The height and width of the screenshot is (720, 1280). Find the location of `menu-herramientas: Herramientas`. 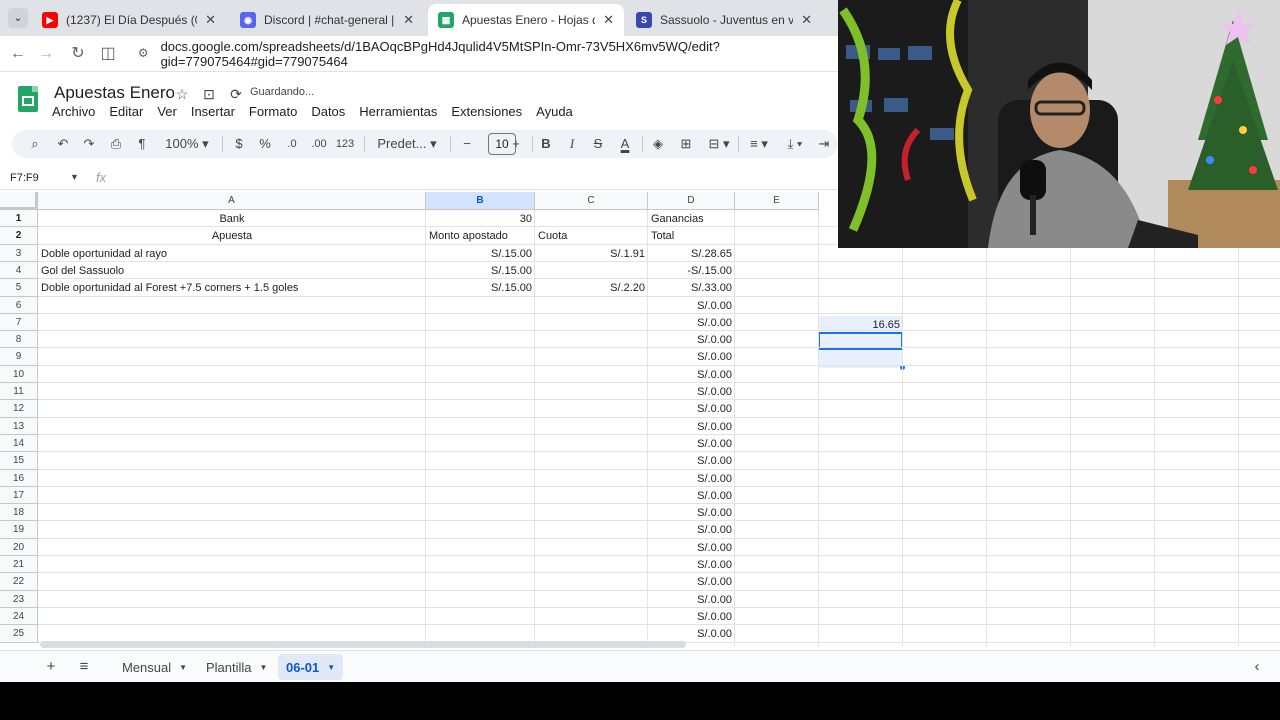

menu-herramientas: Herramientas is located at coordinates (398, 112).